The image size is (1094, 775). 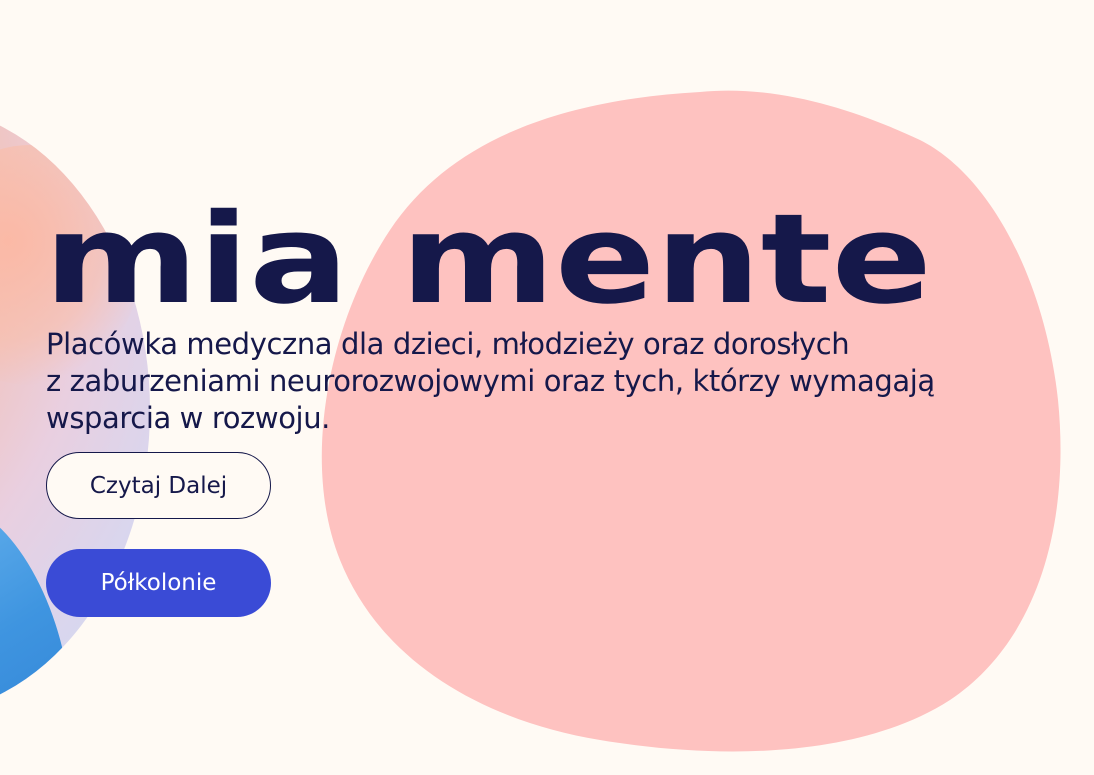 What do you see at coordinates (158, 485) in the screenshot?
I see `read-more-button: Czytaj Dalej` at bounding box center [158, 485].